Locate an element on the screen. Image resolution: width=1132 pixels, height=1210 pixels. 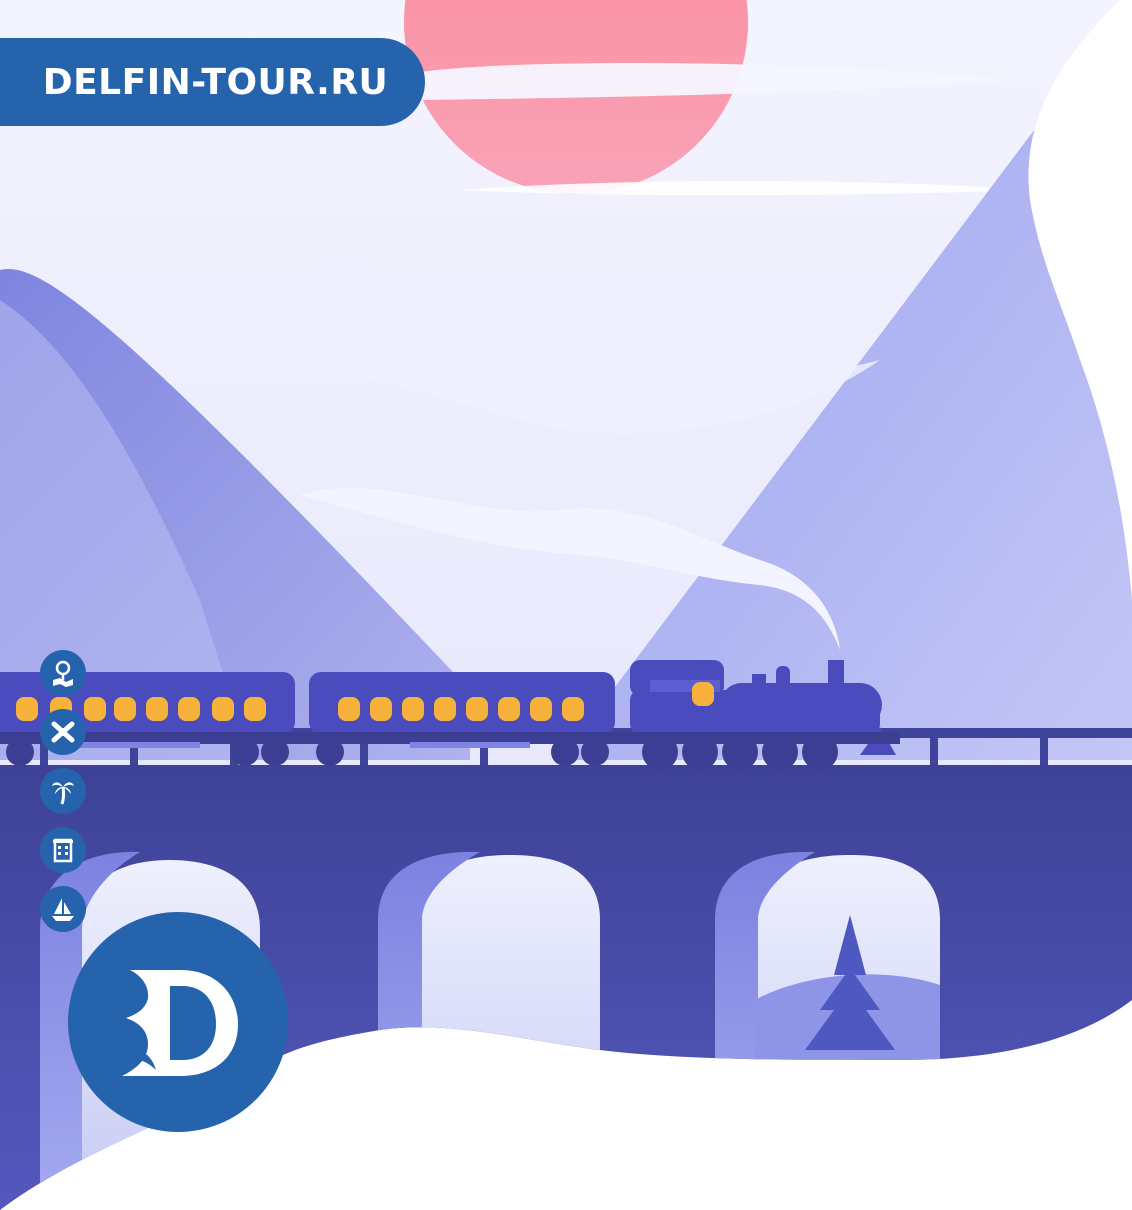
site-domain-badge: DELFIN-TOUR.RU is located at coordinates (212, 82).